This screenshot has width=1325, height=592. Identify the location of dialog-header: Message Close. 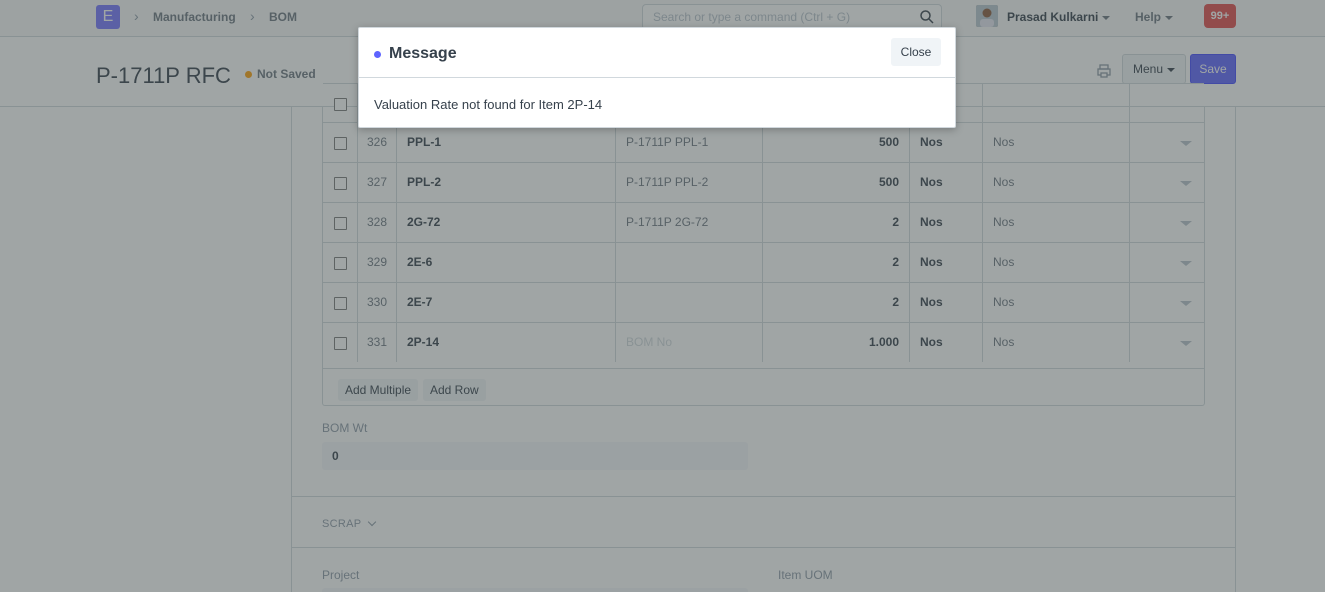
(657, 53).